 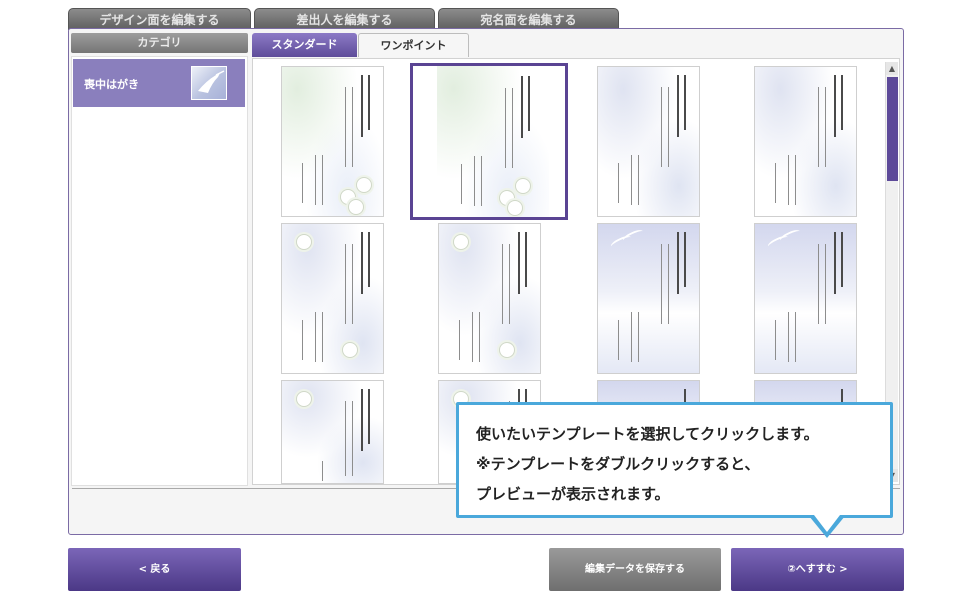 What do you see at coordinates (528, 19) in the screenshot?
I see `tab-address: 宛名面を編集する` at bounding box center [528, 19].